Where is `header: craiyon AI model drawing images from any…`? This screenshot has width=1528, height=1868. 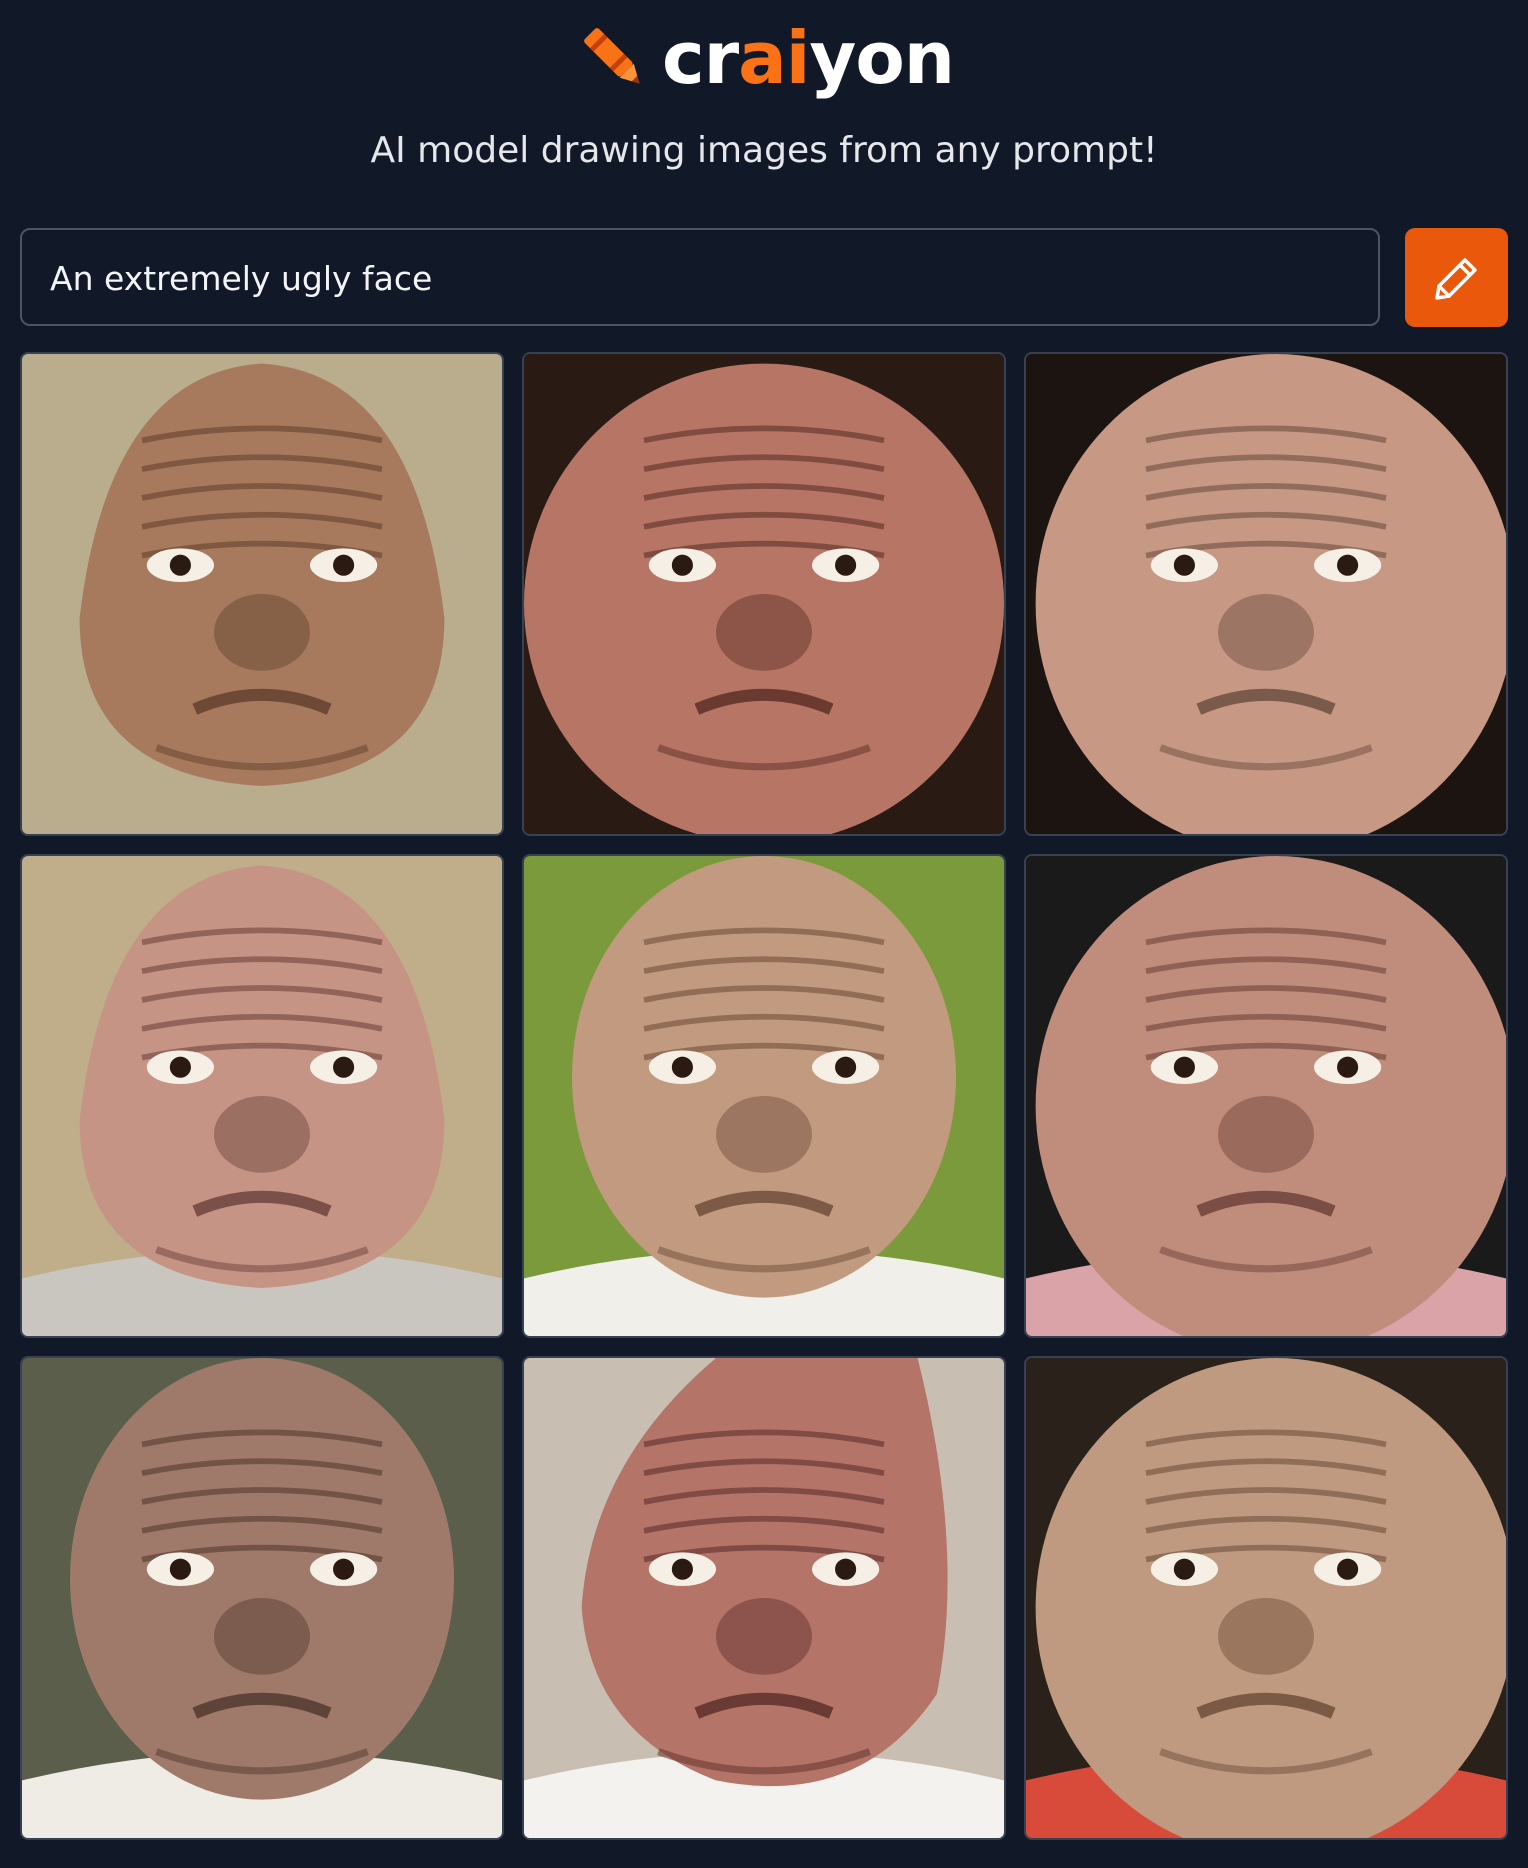
header: craiyon AI model drawing images from any… is located at coordinates (764, 100).